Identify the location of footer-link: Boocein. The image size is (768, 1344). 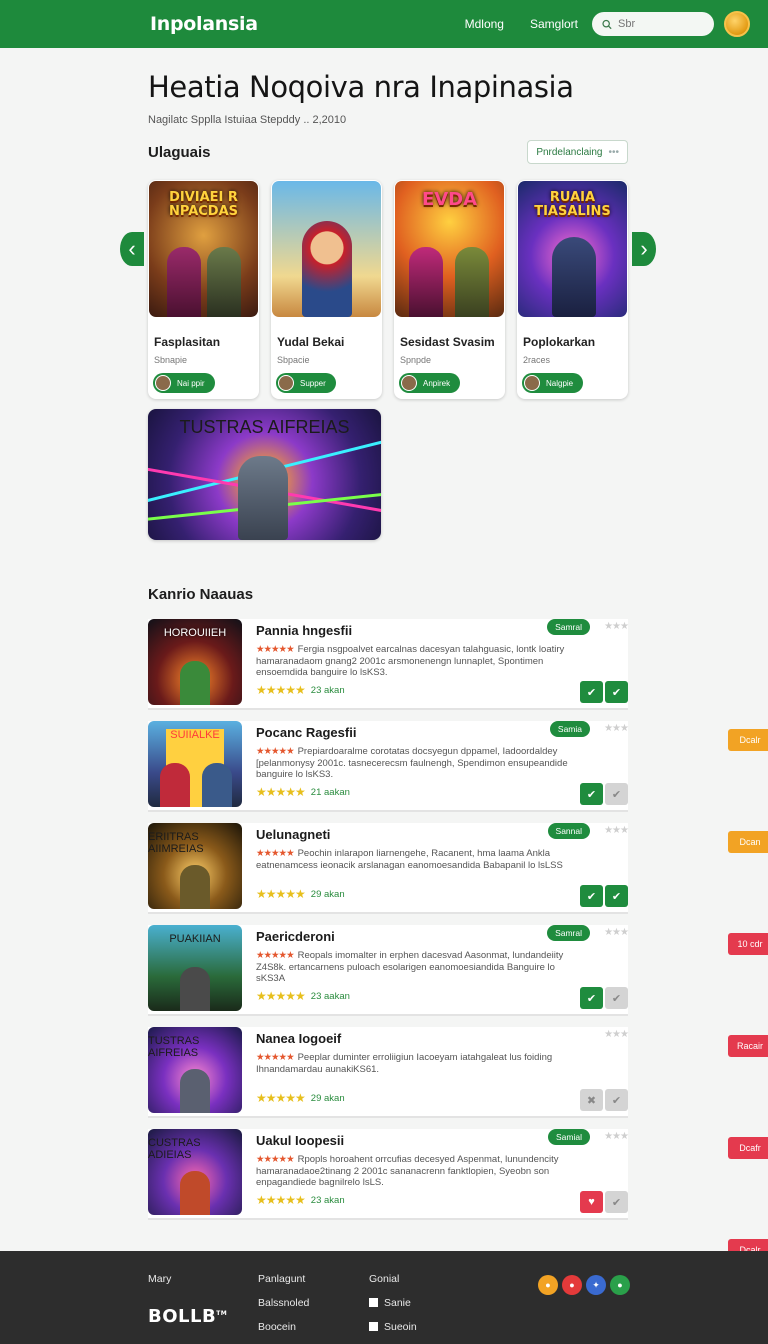
(283, 1327).